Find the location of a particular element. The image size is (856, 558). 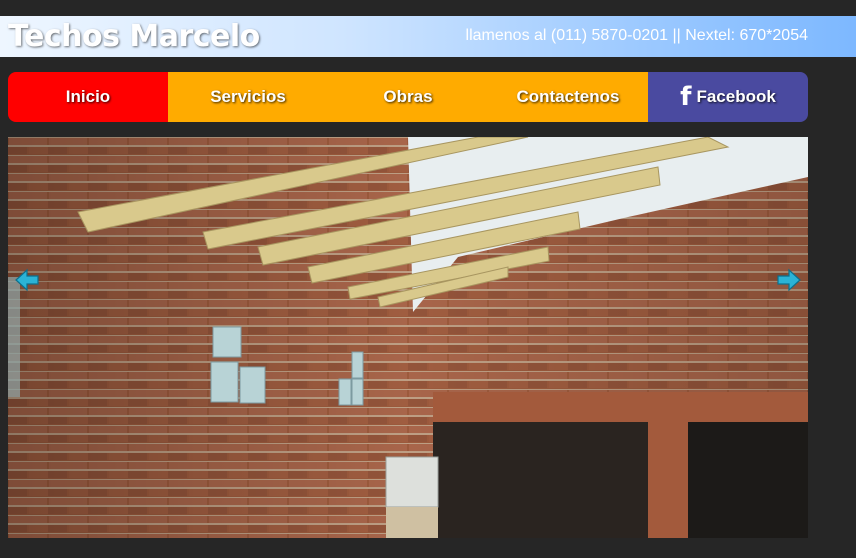

arrow-right-icon is located at coordinates (789, 280).